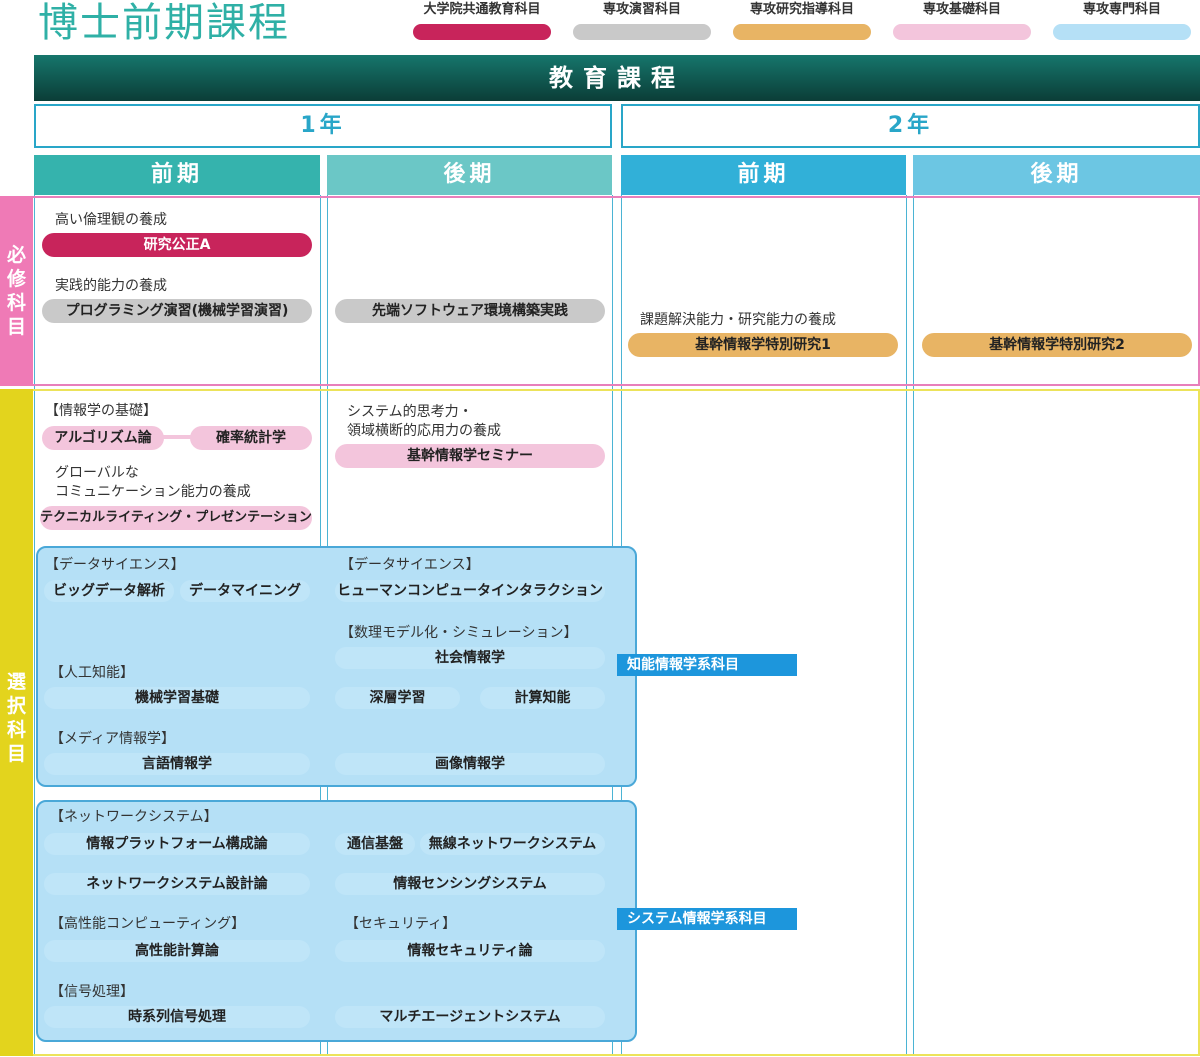 The image size is (1200, 1057). I want to click on legend-label-common: 大学院共通教育科目, so click(482, 9).